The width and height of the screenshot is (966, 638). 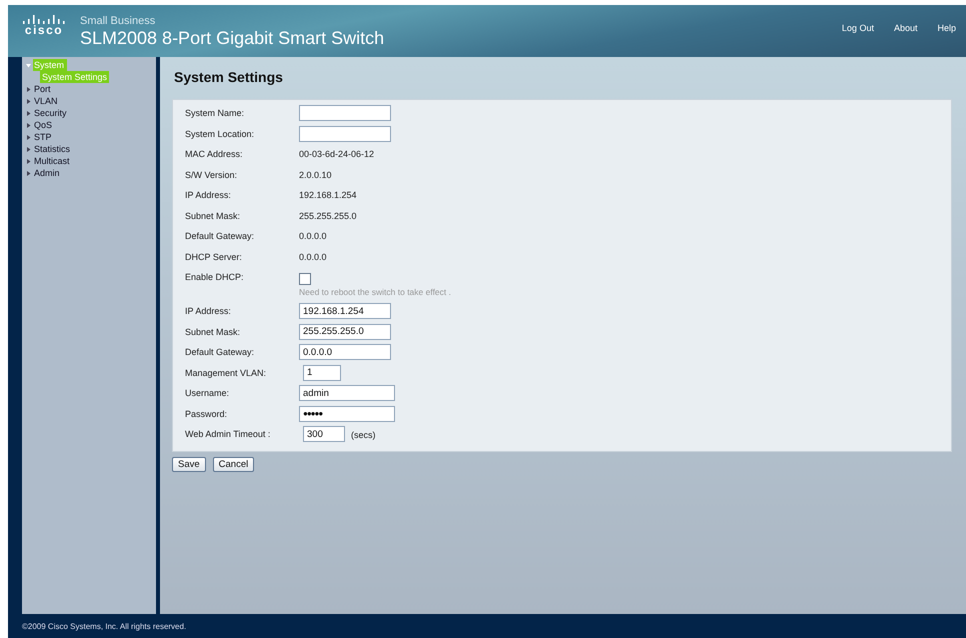 What do you see at coordinates (214, 153) in the screenshot?
I see `field-label: MAC Address:` at bounding box center [214, 153].